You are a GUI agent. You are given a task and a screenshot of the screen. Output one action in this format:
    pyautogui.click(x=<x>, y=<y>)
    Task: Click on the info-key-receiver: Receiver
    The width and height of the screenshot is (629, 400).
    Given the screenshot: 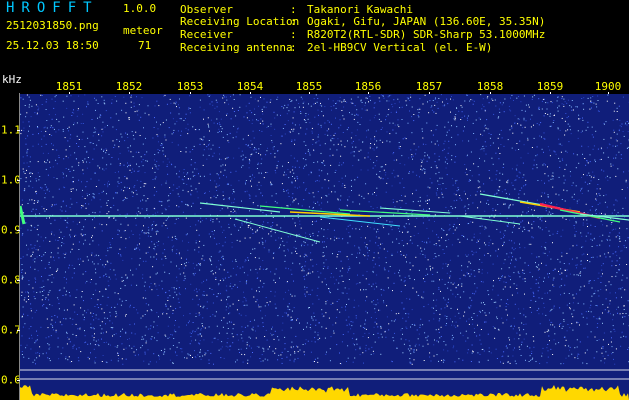 What is the action you would take?
    pyautogui.click(x=206, y=34)
    